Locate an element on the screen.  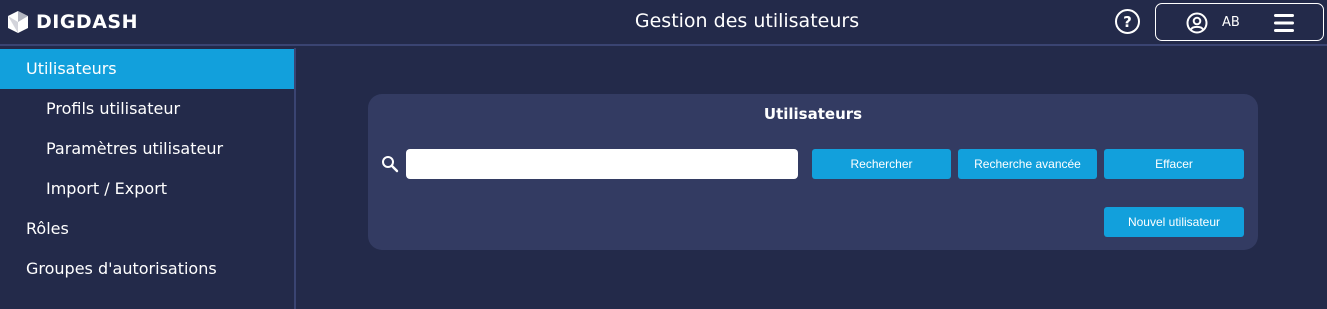
sidebar-item-label: Profils utilisateur is located at coordinates (113, 108).